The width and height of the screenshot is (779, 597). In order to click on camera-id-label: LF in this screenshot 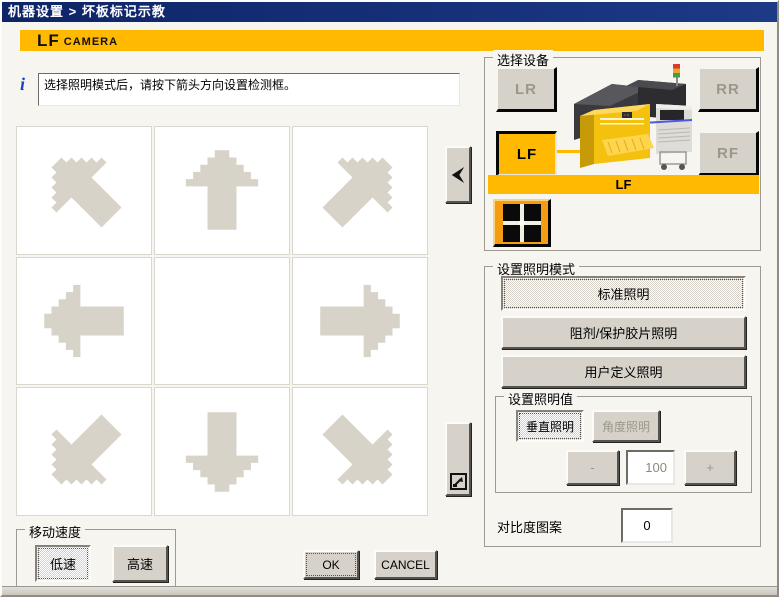, I will do `click(48, 40)`.